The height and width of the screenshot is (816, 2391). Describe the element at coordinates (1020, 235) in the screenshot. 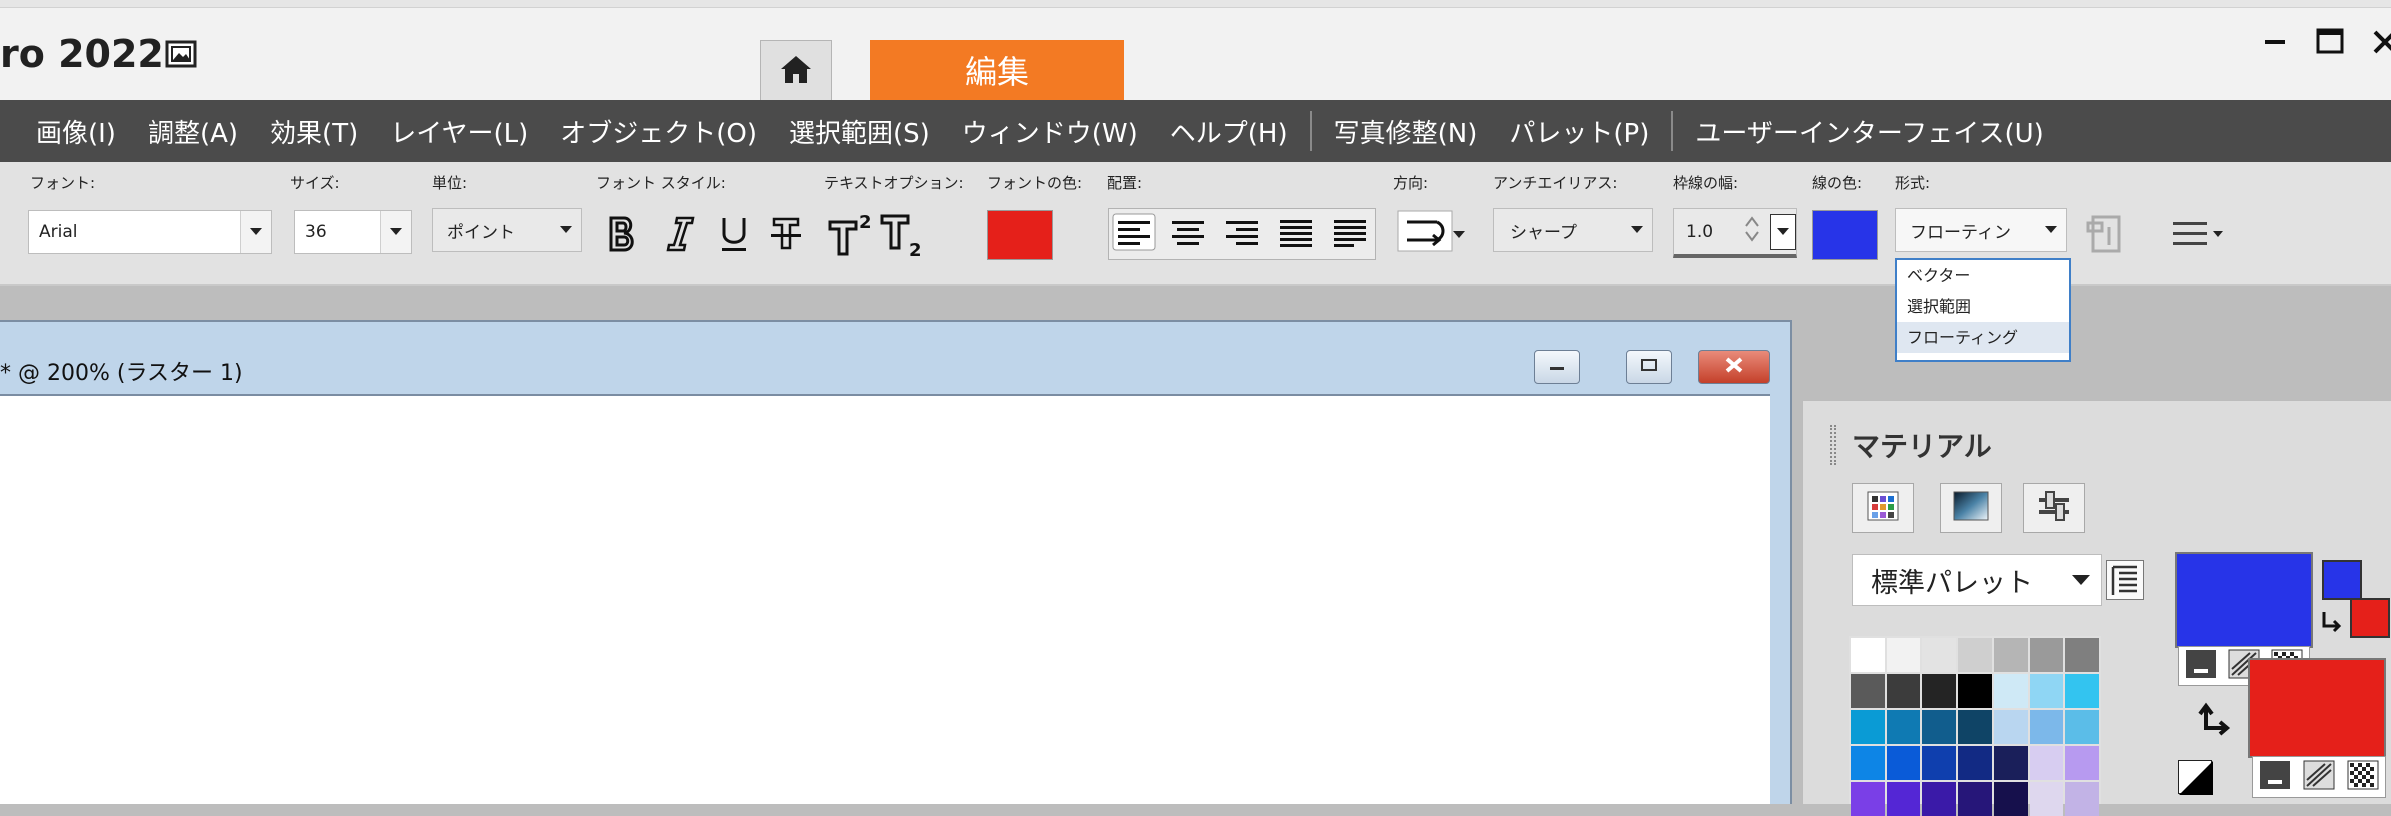

I see `font-color-swatch` at that location.